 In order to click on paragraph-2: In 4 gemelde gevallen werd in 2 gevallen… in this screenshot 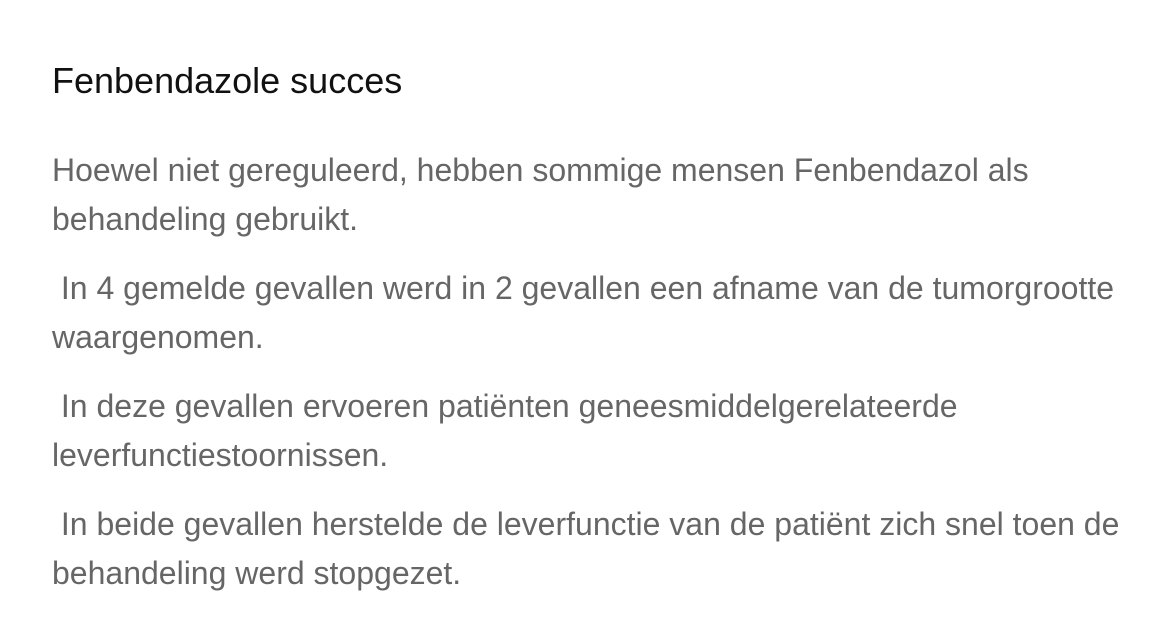, I will do `click(587, 312)`.